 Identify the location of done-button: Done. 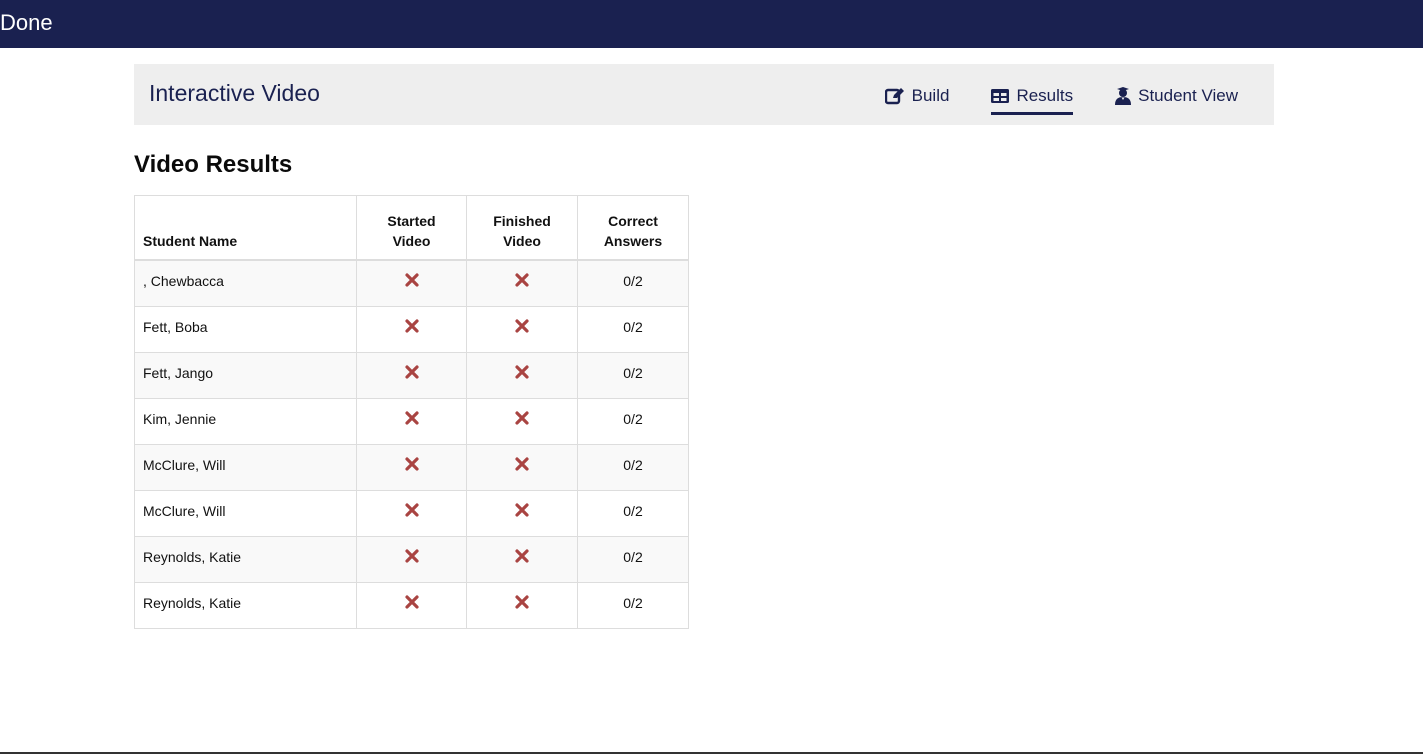
(26, 23).